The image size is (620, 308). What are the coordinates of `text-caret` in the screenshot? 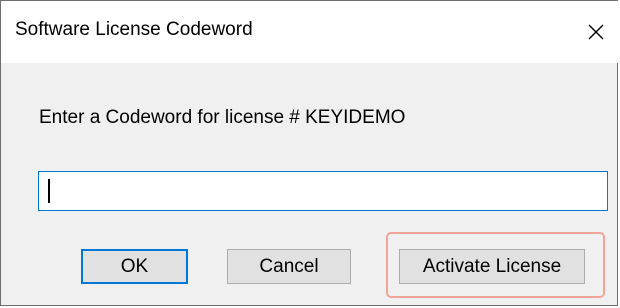 It's located at (49, 191).